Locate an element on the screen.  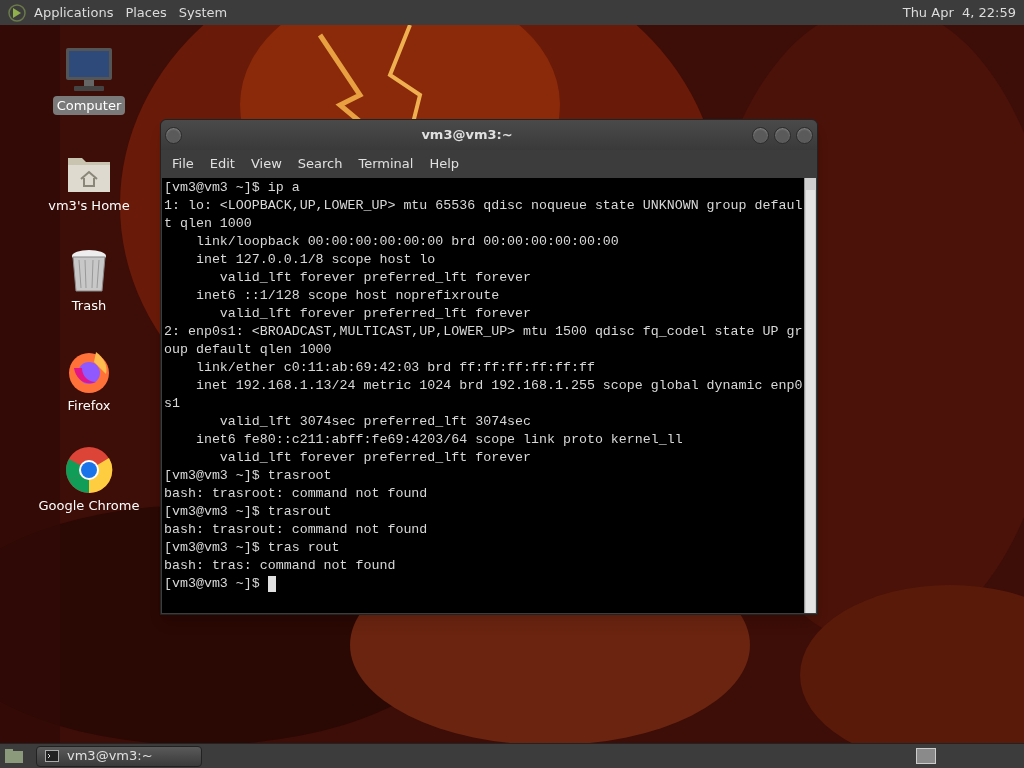
terminal-line: 1: lo: <LOOPBACK,UP,LOWER_UP> mtu 65536 qdisc noqueue state UNKNOWN group defaul is located at coordinates (483, 206).